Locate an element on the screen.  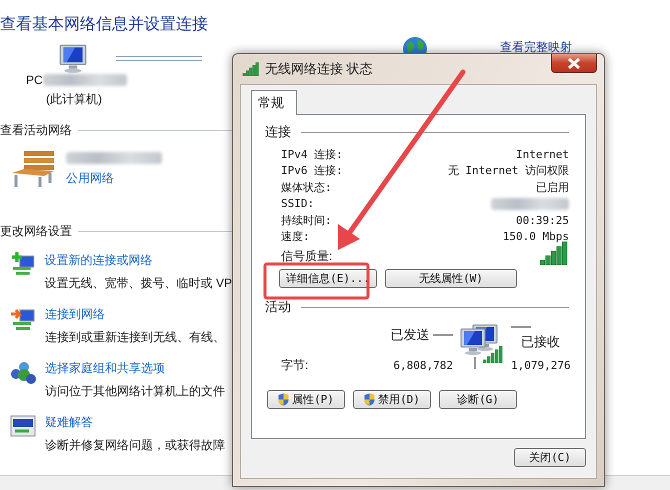
network-add-icon is located at coordinates (23, 265).